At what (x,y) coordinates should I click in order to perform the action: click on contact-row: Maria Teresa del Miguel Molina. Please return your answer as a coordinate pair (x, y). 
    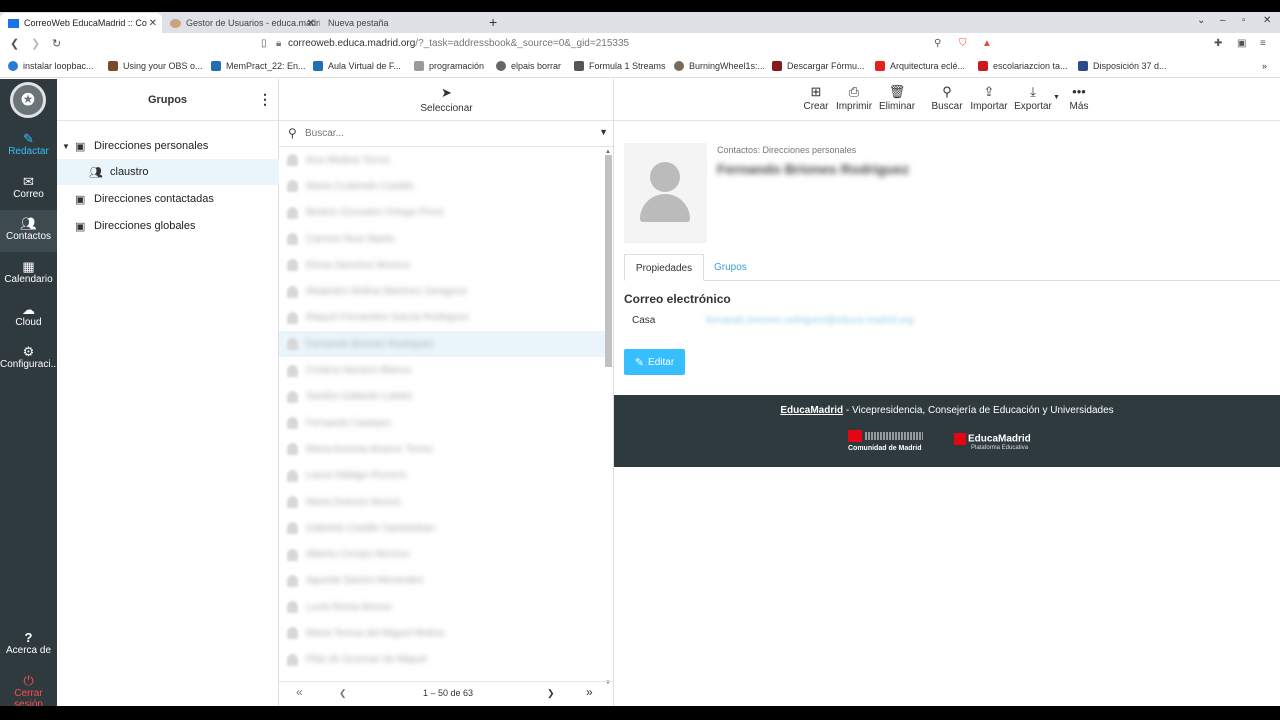
    Looking at the image, I should click on (442, 633).